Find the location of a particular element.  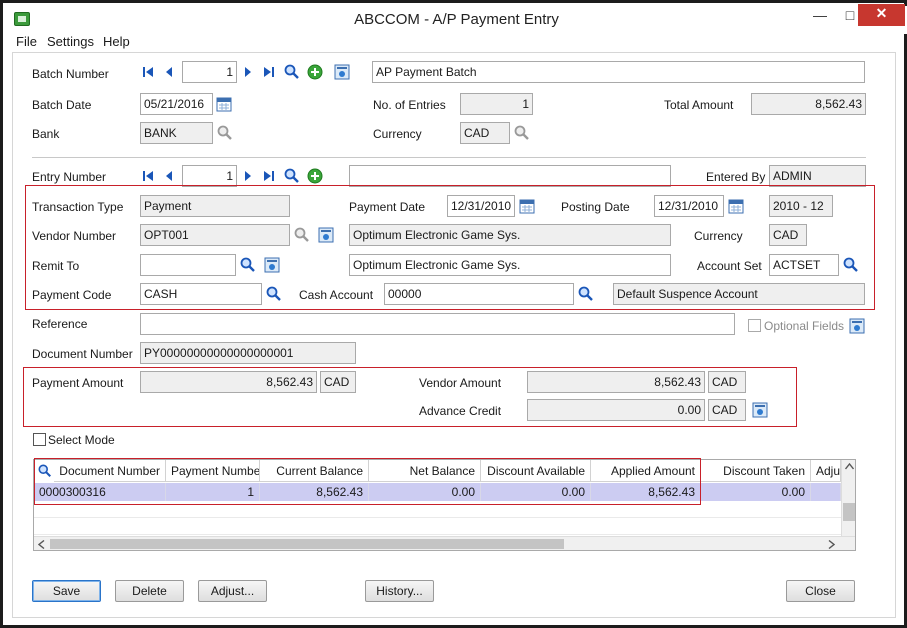

total-amount-field: 8,562.43 is located at coordinates (808, 104).